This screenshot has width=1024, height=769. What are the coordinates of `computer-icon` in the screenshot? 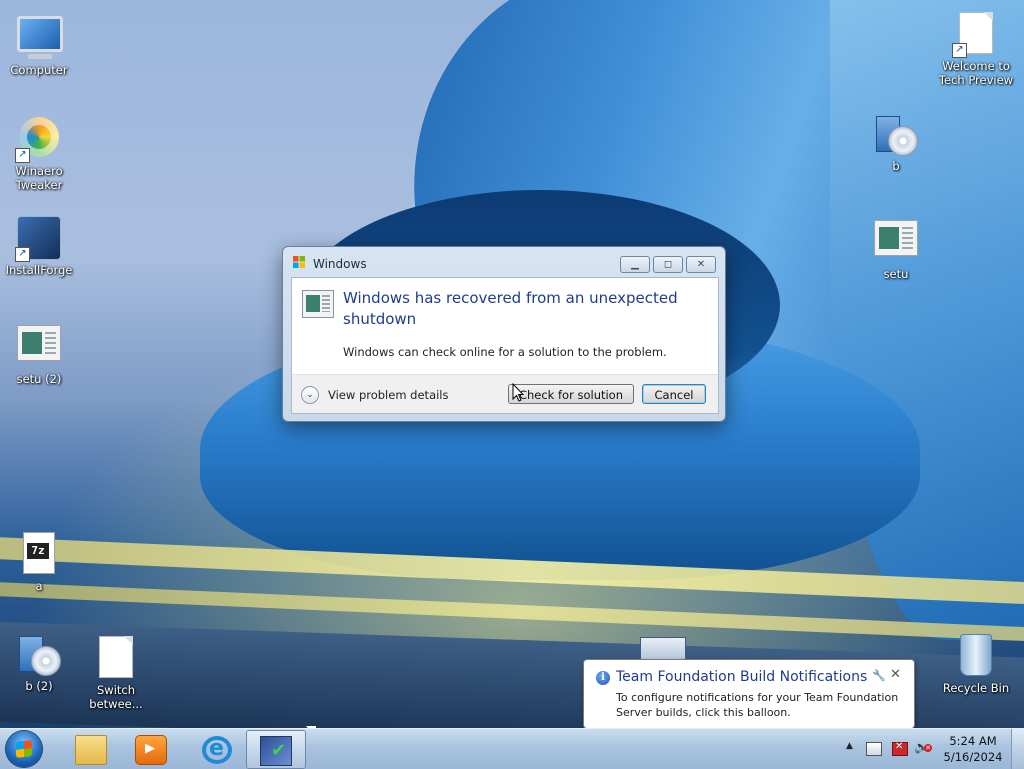 It's located at (40, 38).